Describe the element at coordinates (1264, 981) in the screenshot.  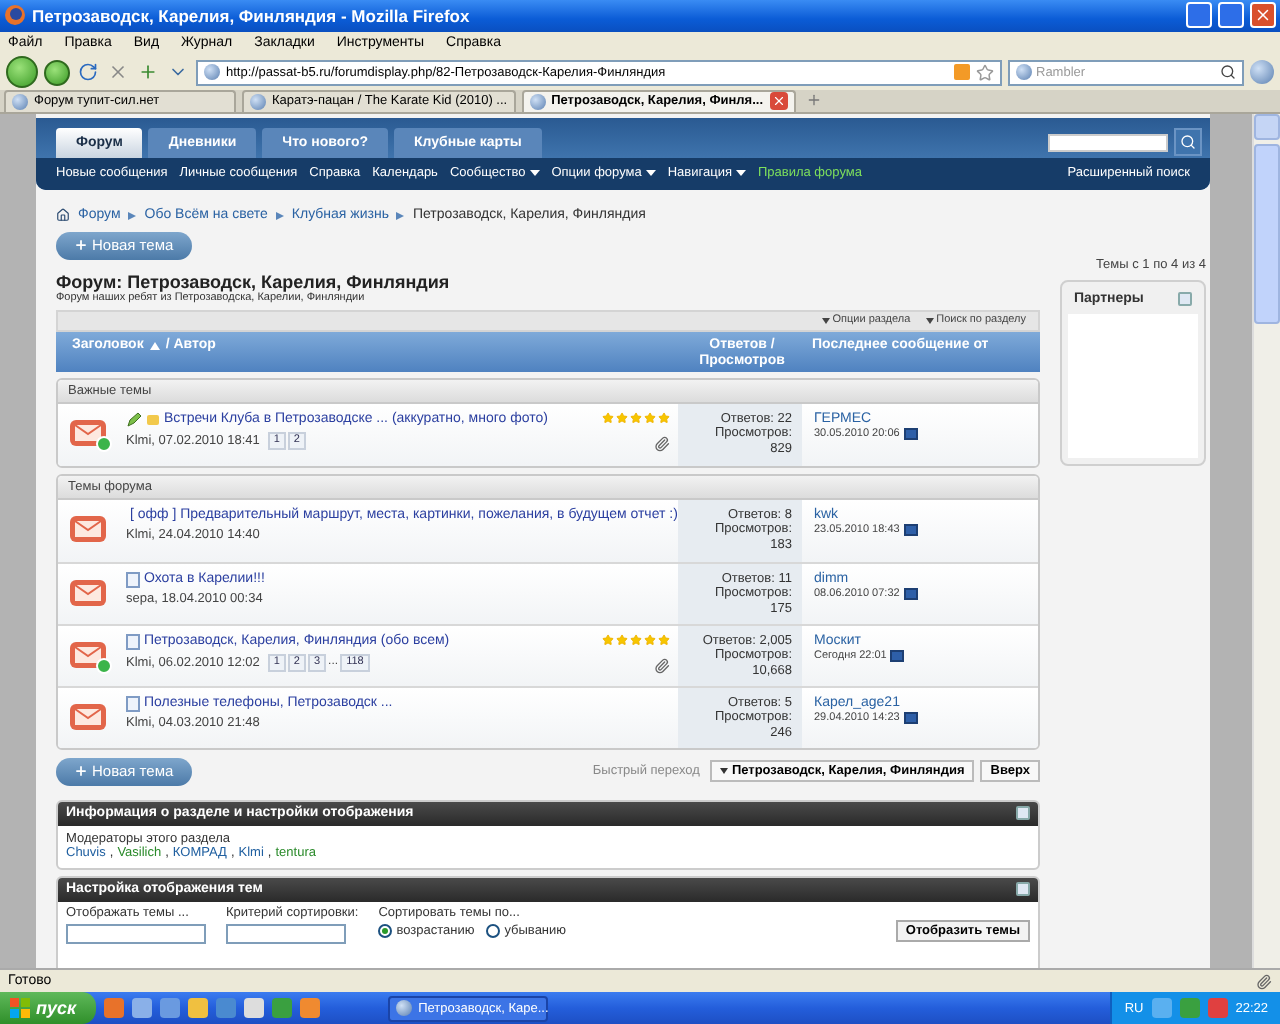
I see `status-icon` at that location.